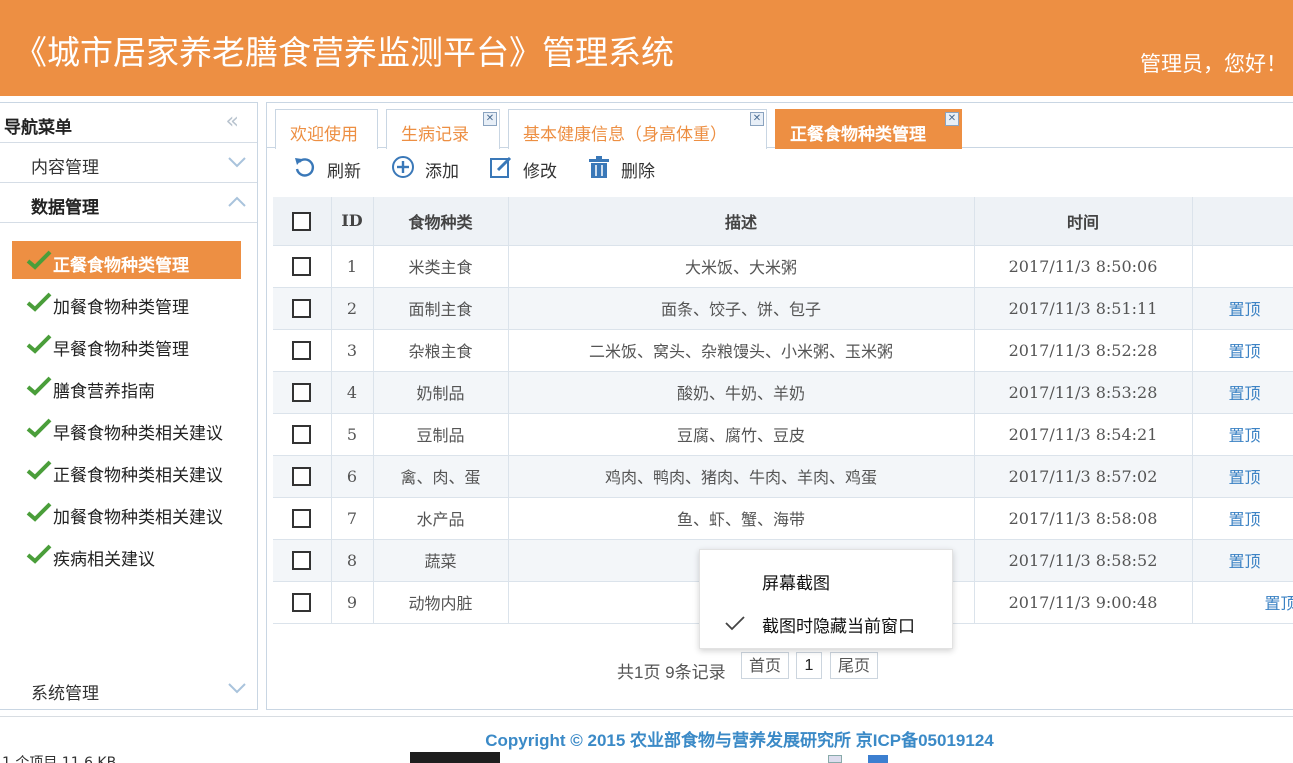 This screenshot has width=1293, height=763. Describe the element at coordinates (783, 433) in the screenshot. I see `table-row: 5 豆制品 豆腐、腐竹、豆皮 2017/11/3 8:54:21 置顶` at that location.